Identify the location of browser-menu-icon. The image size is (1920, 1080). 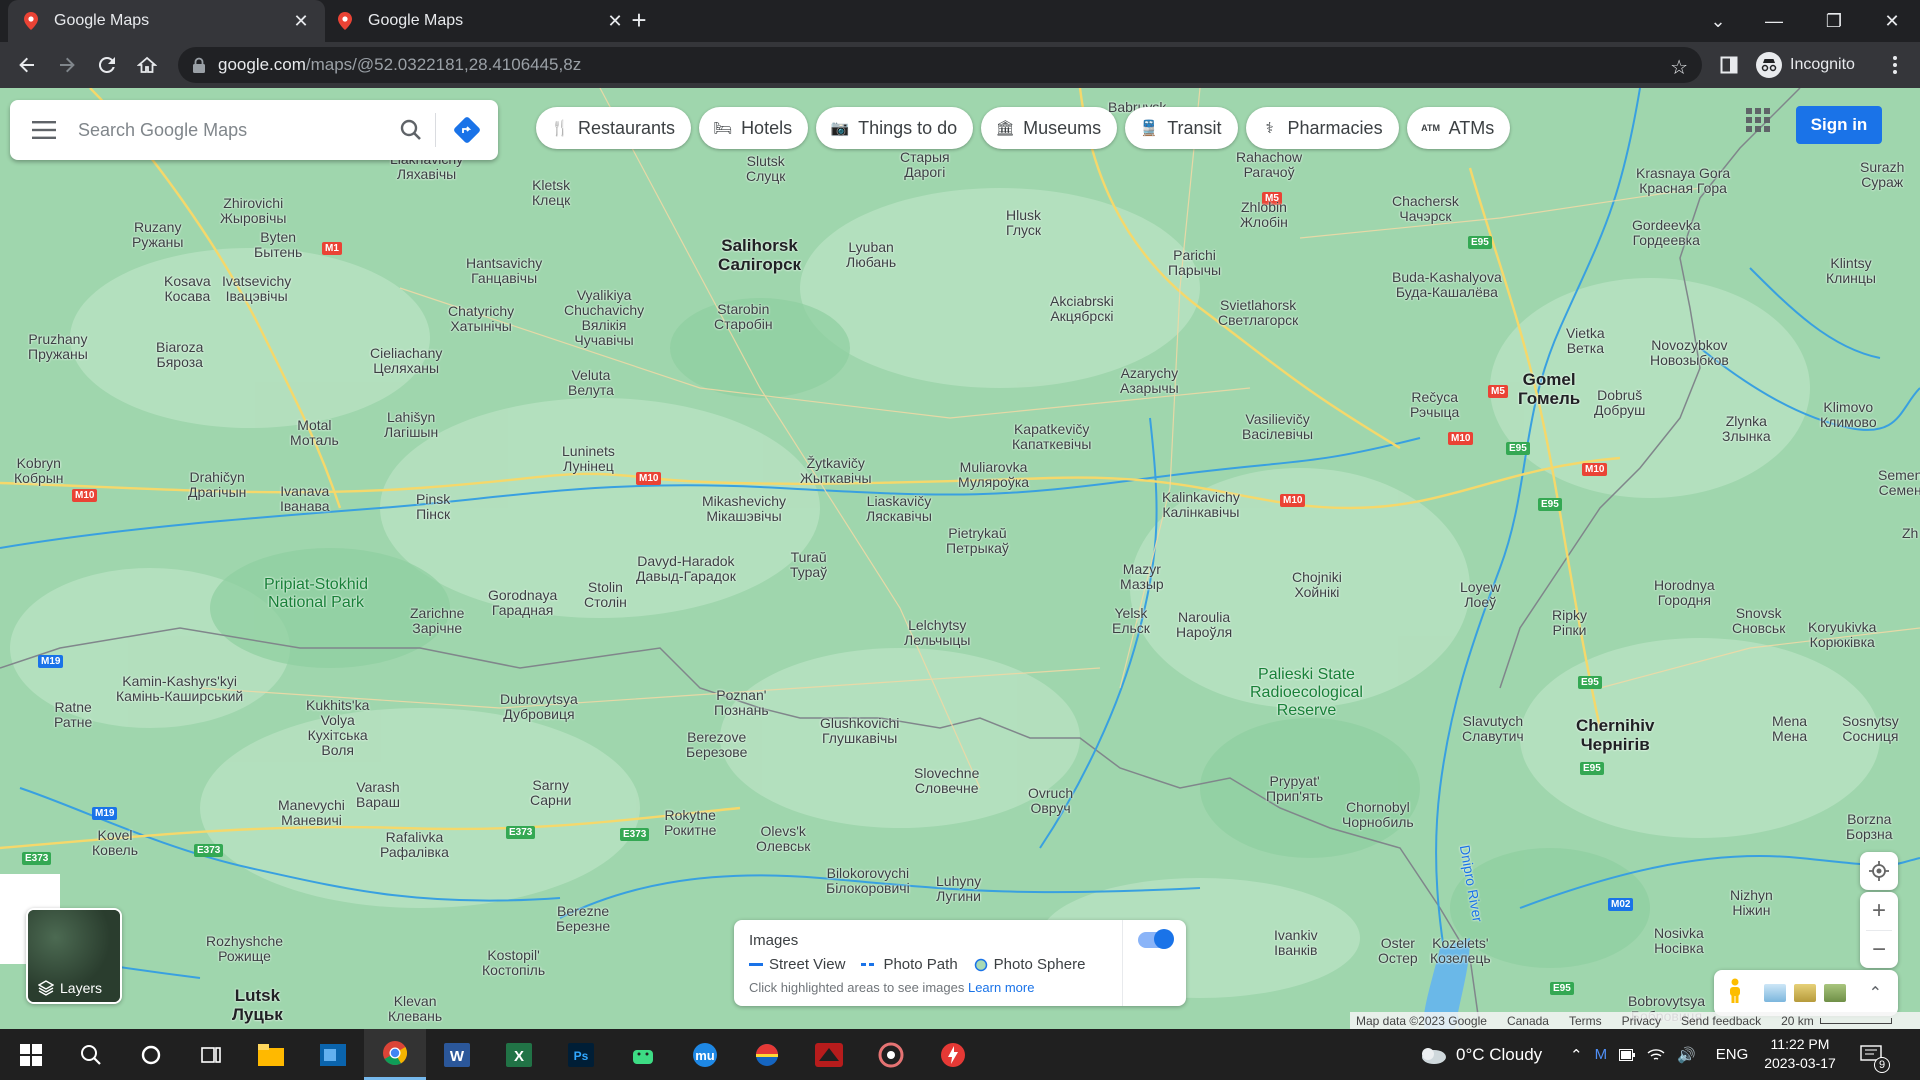
(1895, 65).